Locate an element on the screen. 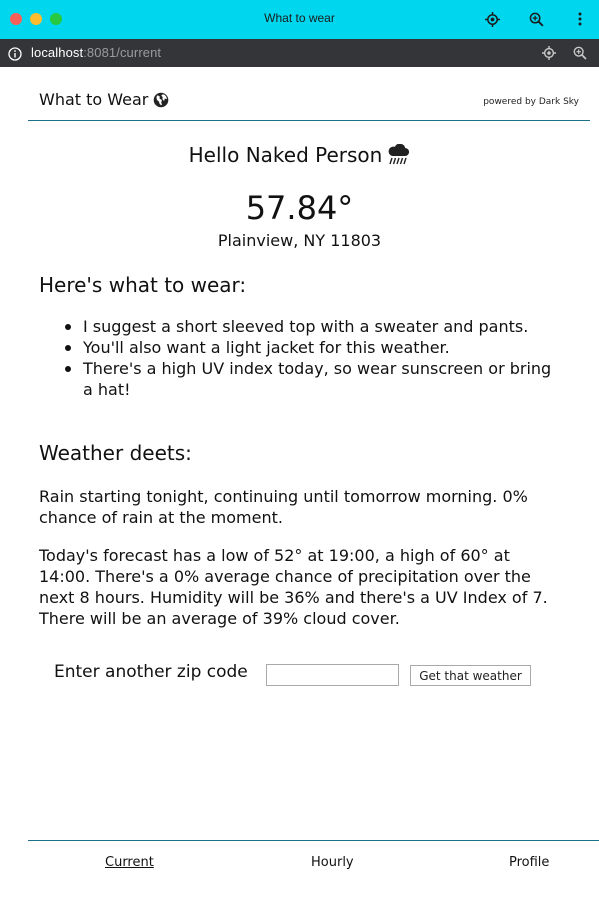  brand-title: What to Wear is located at coordinates (94, 99).